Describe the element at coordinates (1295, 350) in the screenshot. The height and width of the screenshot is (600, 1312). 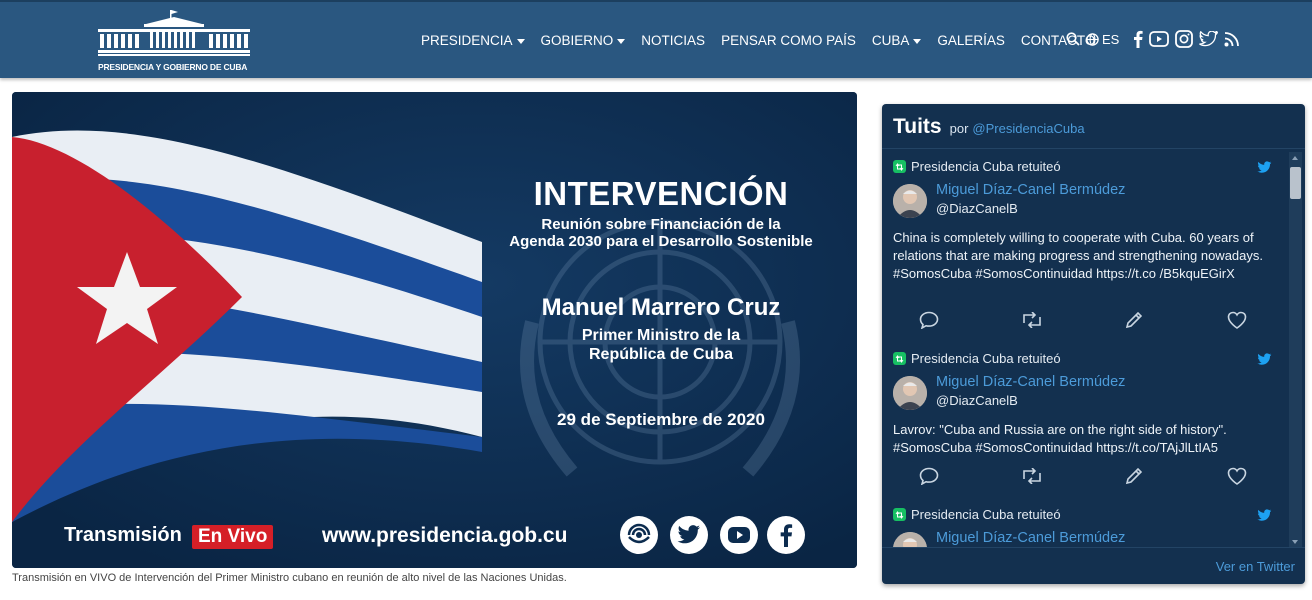
I see `tweet-feed-scrollbar` at that location.